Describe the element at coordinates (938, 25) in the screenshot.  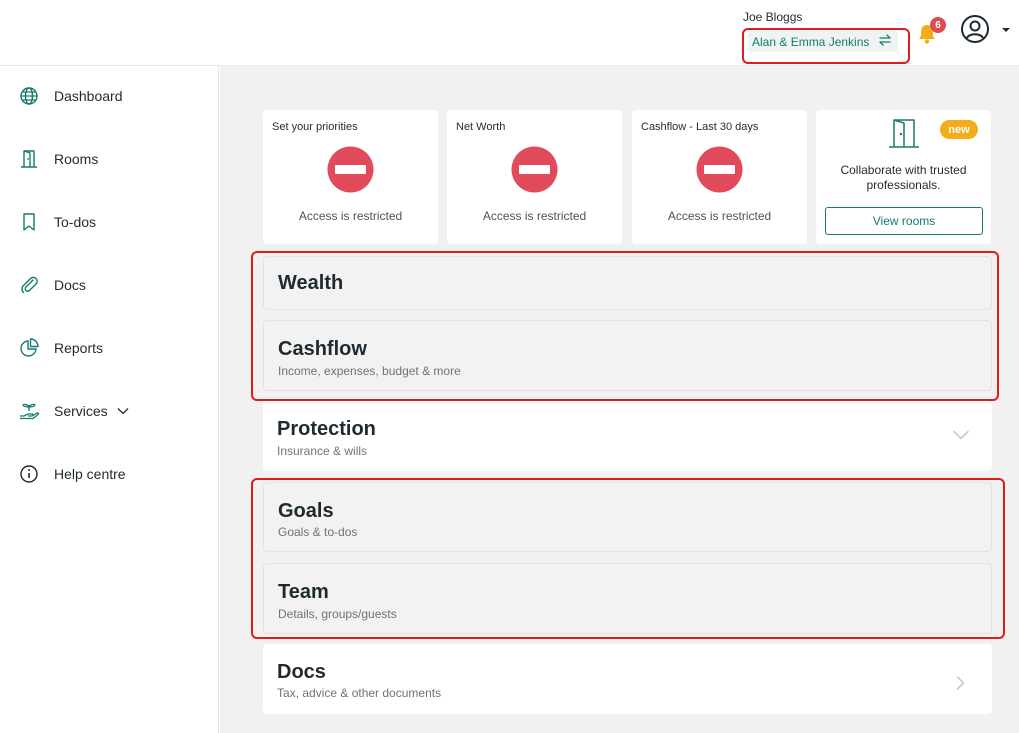
I see `notification-count-badge: 6` at that location.